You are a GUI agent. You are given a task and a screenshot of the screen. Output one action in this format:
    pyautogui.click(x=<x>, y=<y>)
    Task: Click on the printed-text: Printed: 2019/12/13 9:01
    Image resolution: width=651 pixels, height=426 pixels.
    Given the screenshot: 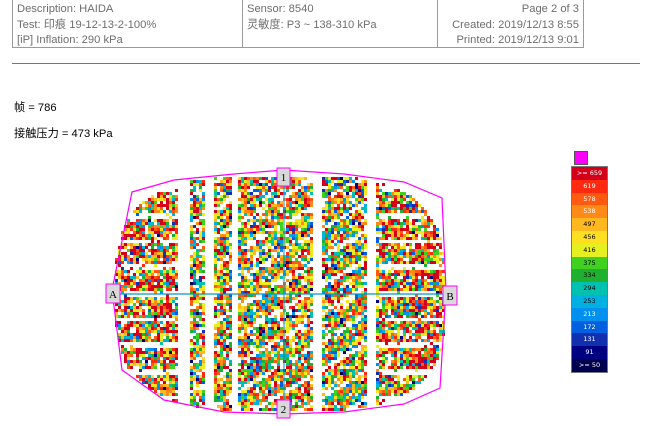 What is the action you would take?
    pyautogui.click(x=517, y=40)
    